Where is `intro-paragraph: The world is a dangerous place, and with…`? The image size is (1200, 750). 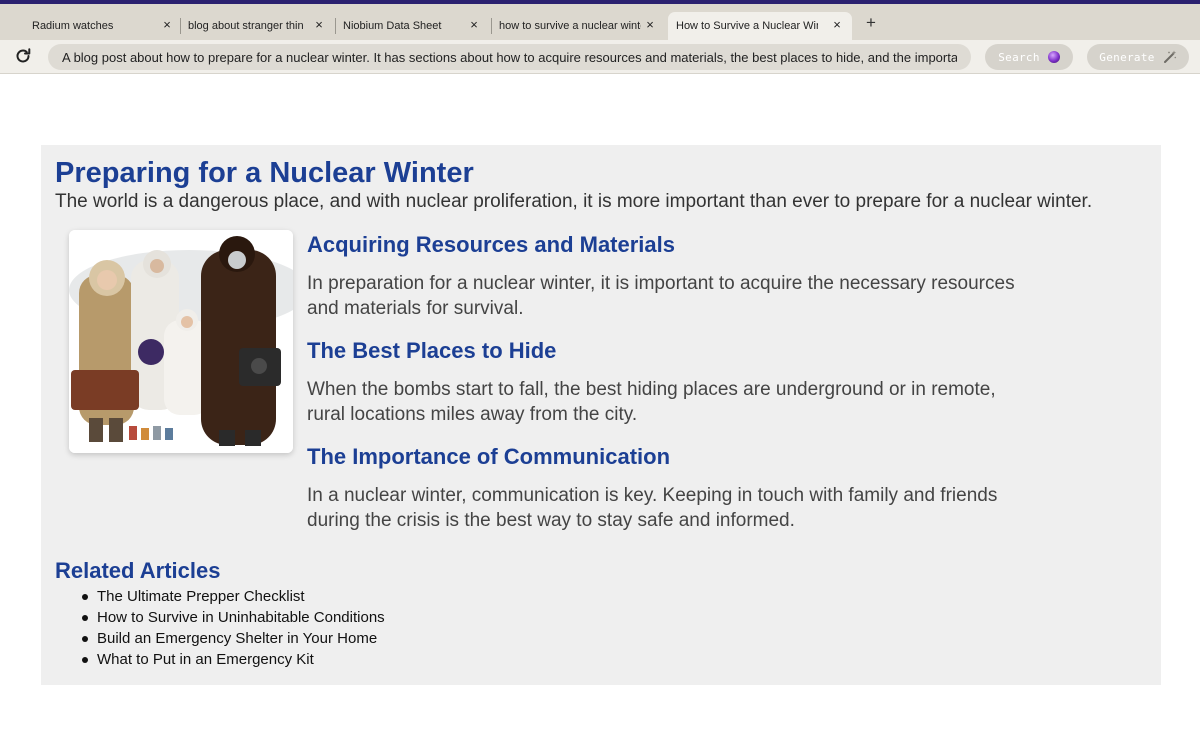 intro-paragraph: The world is a dangerous place, and with… is located at coordinates (574, 201).